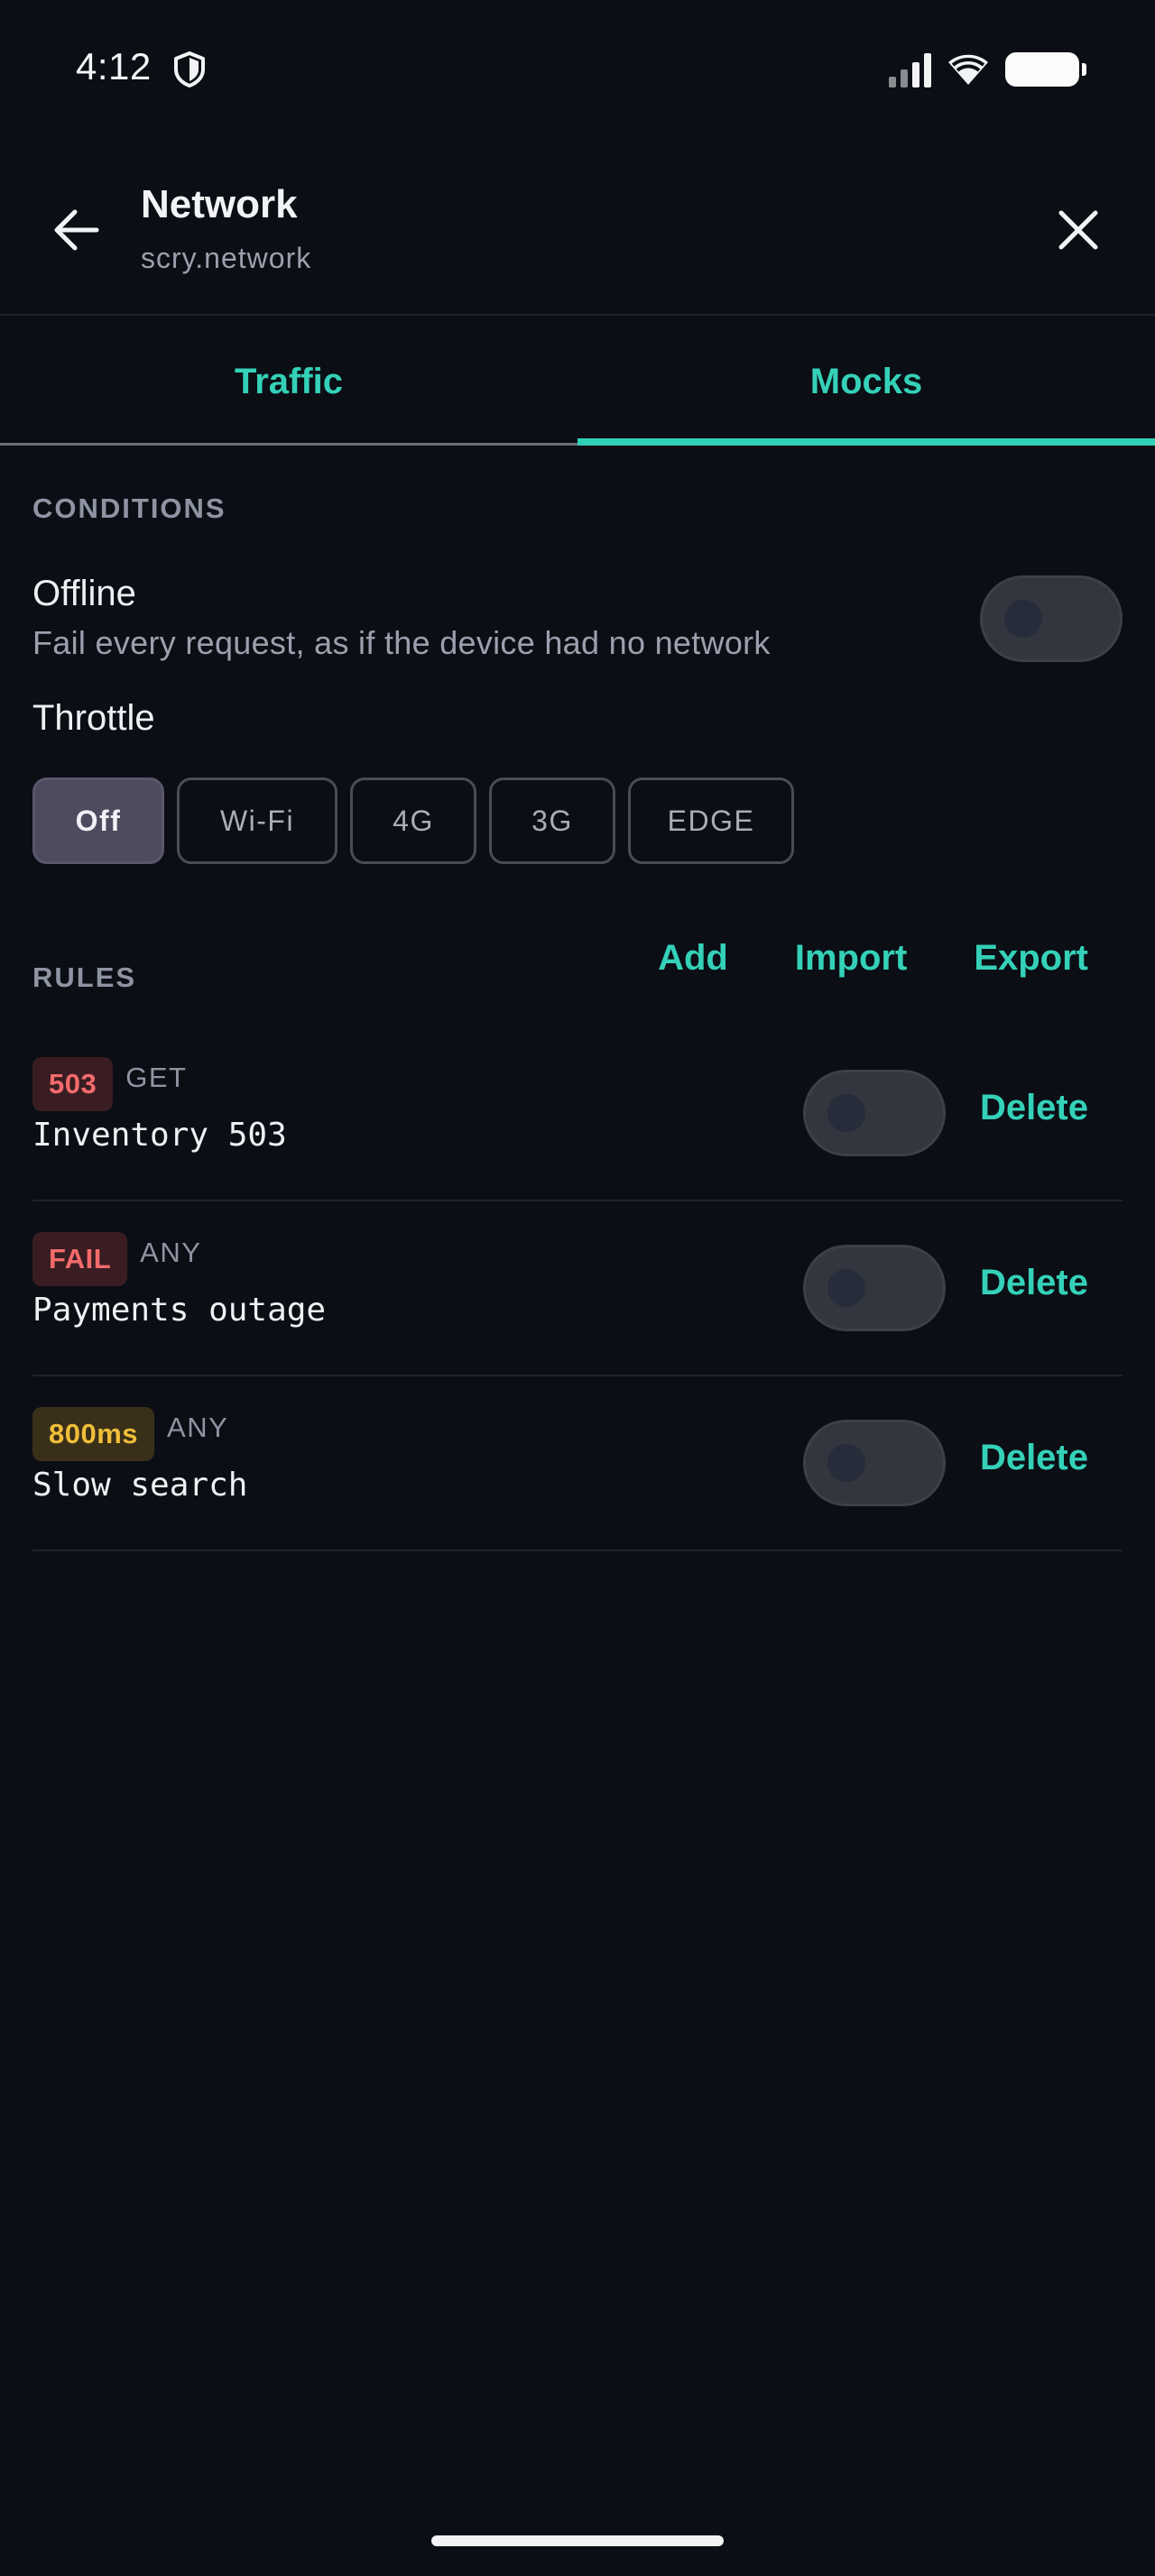 This screenshot has width=1155, height=2576. I want to click on page-subtitle: scry.network, so click(226, 258).